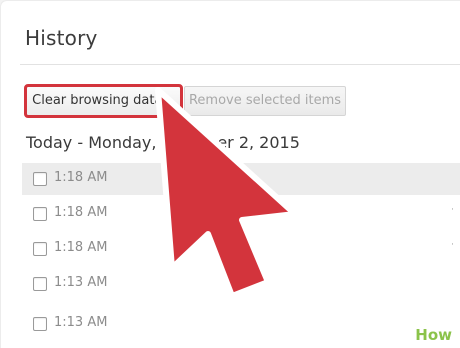  Describe the element at coordinates (416, 335) in the screenshot. I see `wikihow-watermark: wikiHow` at that location.